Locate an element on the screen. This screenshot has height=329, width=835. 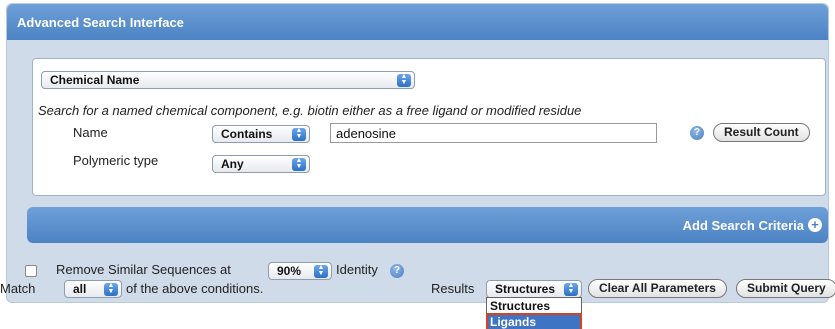
remove-similar-checkbox is located at coordinates (31, 271).